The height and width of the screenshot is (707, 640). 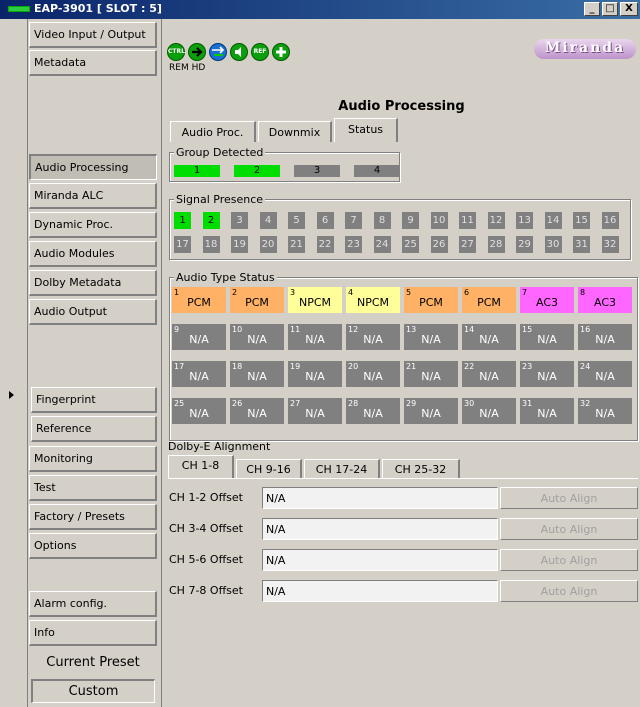 I want to click on tab-ch-1-8: CH 1-8, so click(x=201, y=467).